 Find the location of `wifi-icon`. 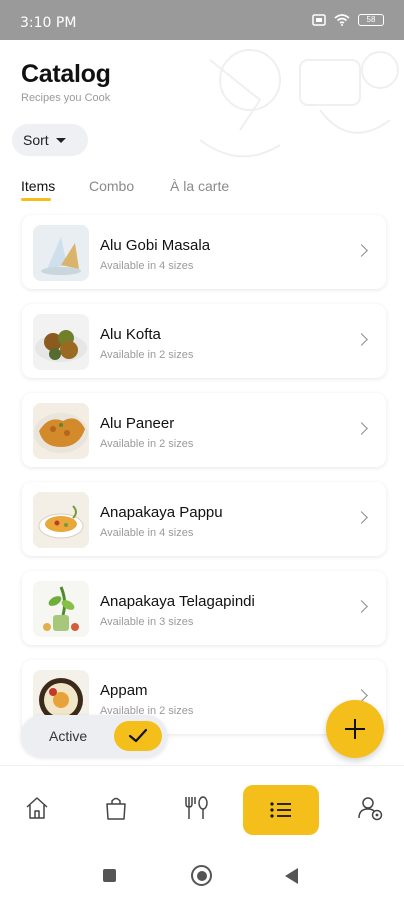

wifi-icon is located at coordinates (342, 20).